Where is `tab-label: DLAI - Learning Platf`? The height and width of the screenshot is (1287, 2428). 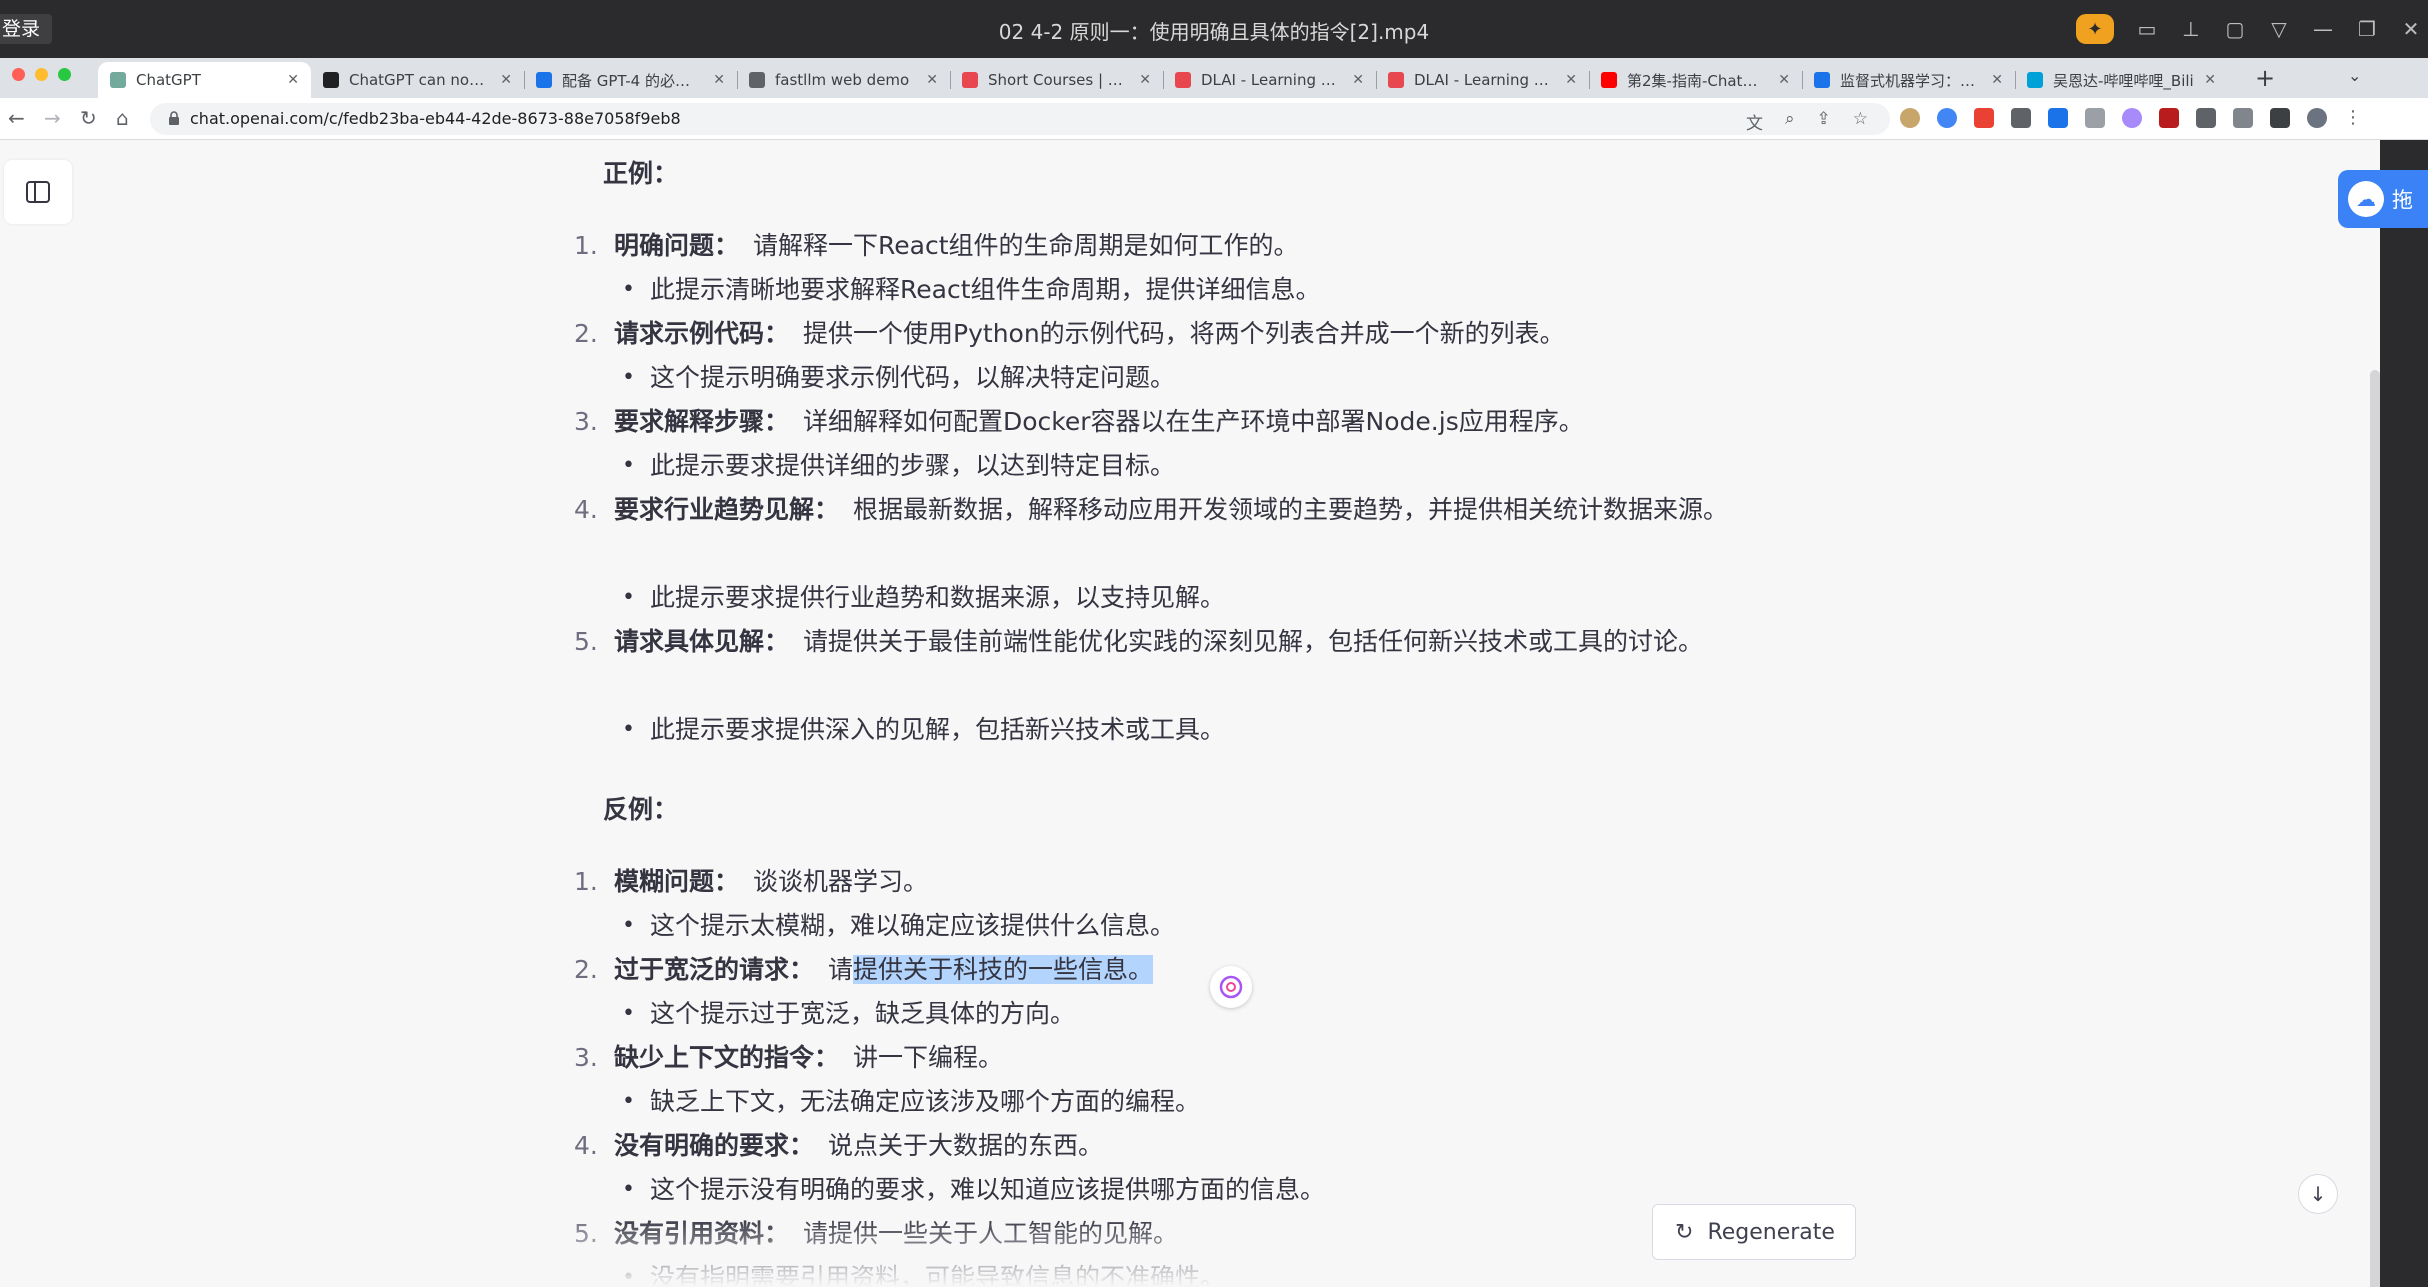 tab-label: DLAI - Learning Platf is located at coordinates (1272, 80).